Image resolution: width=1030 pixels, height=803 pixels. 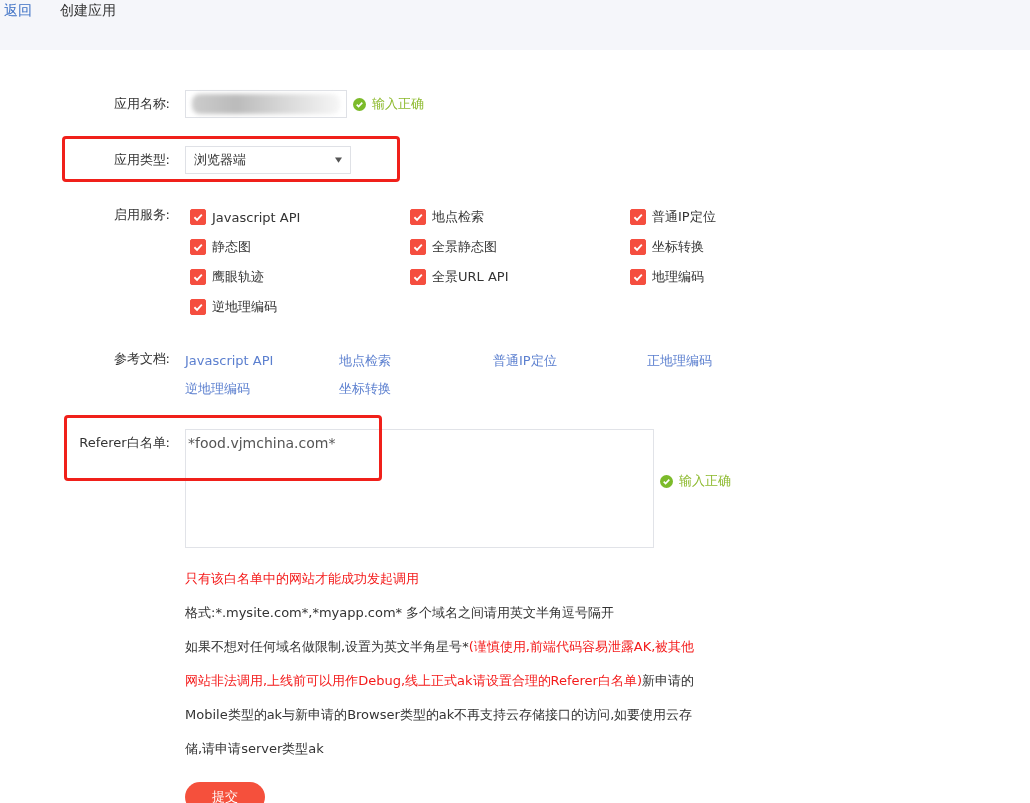 I want to click on checkbox-label: Javascript API, so click(x=256, y=217).